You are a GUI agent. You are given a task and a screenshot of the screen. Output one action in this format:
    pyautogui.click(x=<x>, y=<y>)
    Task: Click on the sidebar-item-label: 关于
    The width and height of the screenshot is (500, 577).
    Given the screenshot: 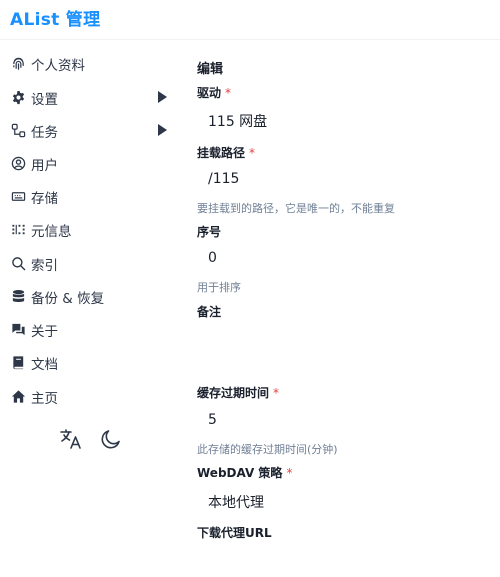 What is the action you would take?
    pyautogui.click(x=44, y=332)
    